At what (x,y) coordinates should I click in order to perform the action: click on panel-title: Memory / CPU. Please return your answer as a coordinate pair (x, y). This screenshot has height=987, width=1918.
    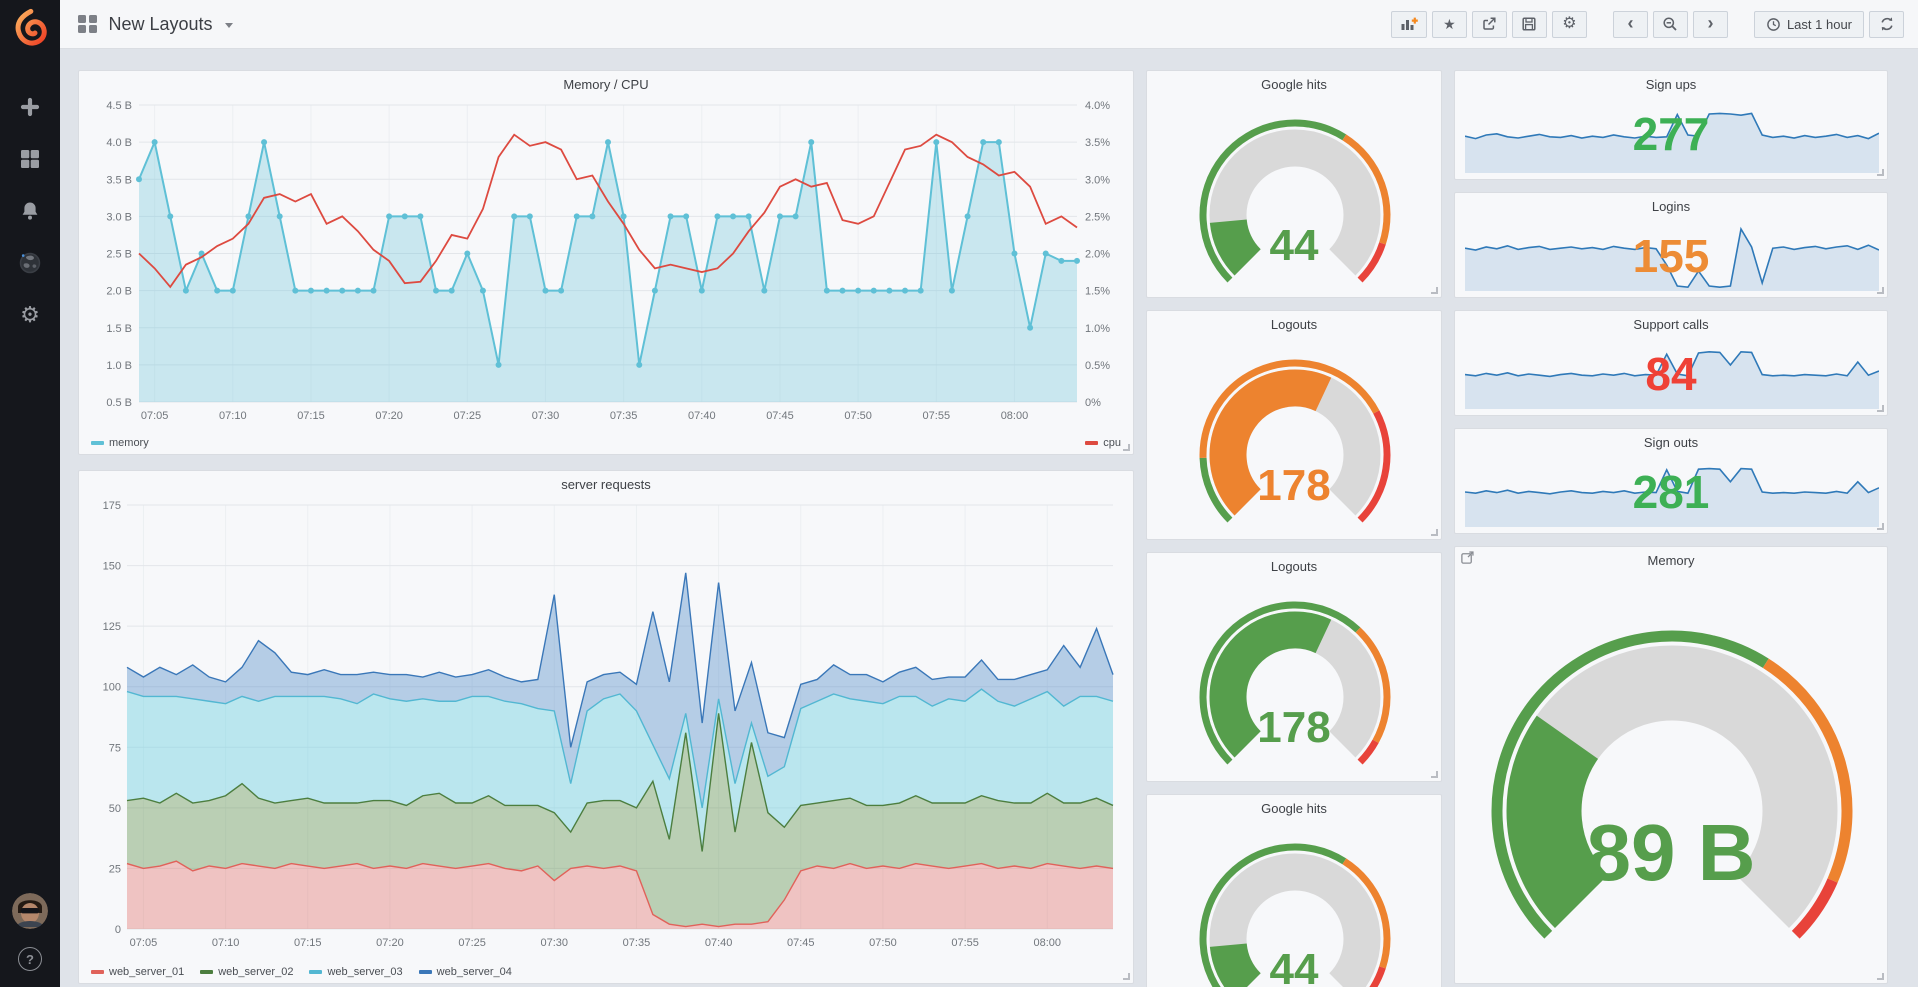
    Looking at the image, I should click on (606, 84).